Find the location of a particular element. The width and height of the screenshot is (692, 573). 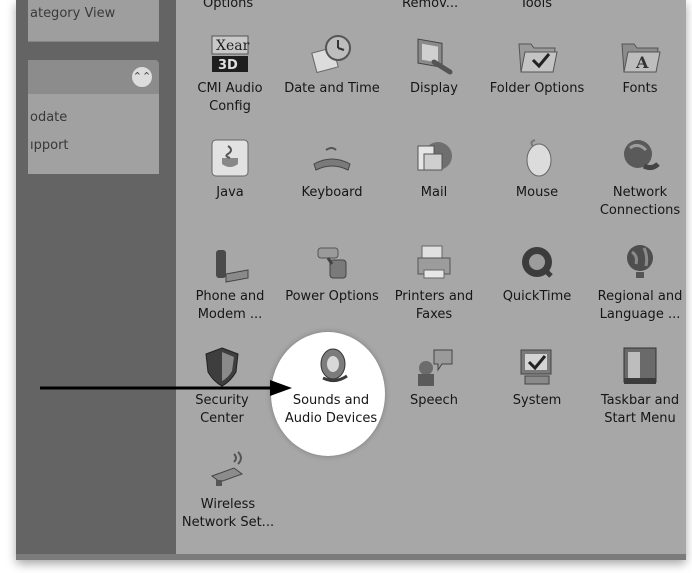

cp-item-mouse: Mouse is located at coordinates (537, 169).